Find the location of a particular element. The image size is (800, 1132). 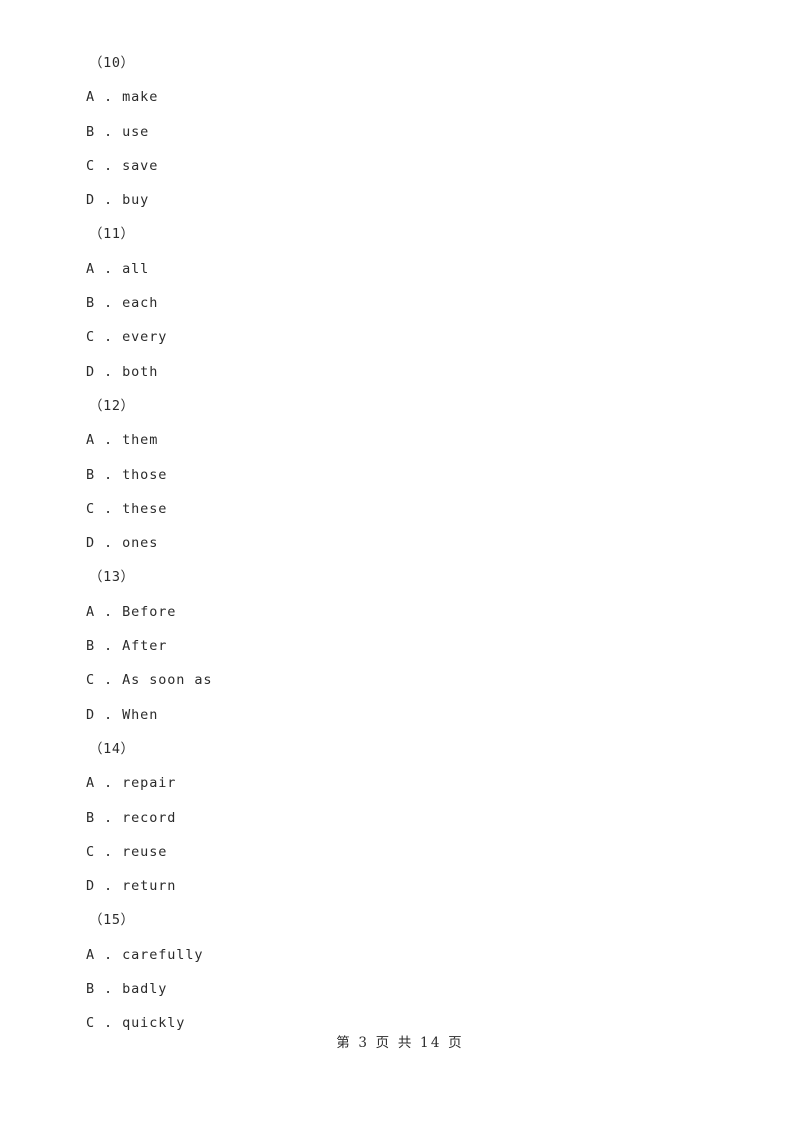

option-text: make is located at coordinates (140, 97).